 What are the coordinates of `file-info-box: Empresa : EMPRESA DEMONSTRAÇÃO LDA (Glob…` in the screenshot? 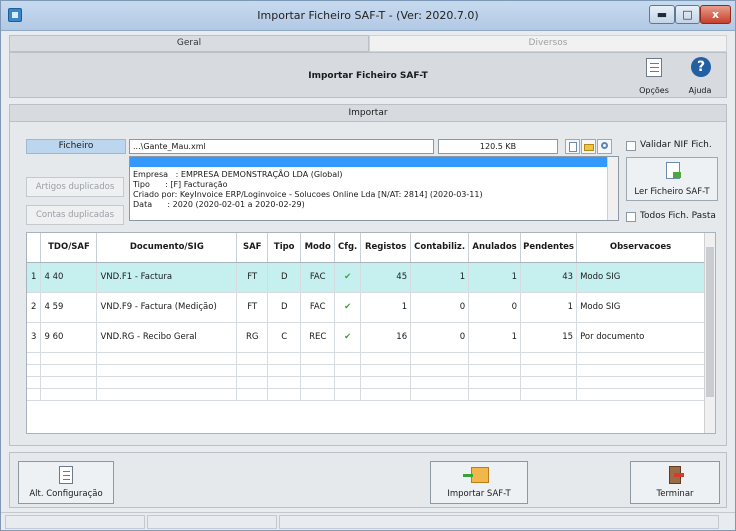 It's located at (374, 188).